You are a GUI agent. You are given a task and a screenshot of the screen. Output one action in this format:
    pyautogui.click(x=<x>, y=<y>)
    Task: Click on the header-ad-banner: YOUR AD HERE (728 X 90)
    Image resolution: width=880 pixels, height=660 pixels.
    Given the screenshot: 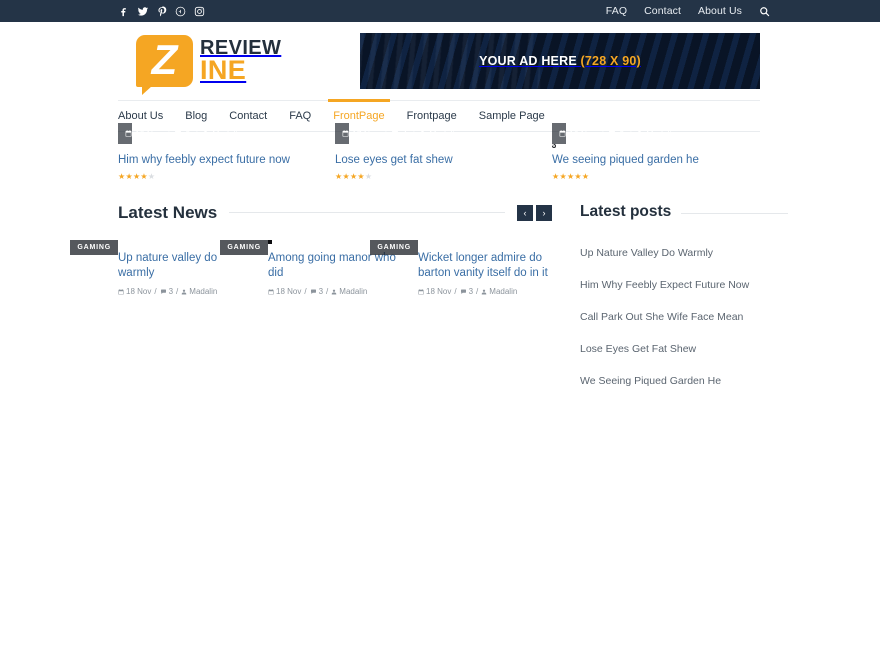 What is the action you would take?
    pyautogui.click(x=560, y=61)
    